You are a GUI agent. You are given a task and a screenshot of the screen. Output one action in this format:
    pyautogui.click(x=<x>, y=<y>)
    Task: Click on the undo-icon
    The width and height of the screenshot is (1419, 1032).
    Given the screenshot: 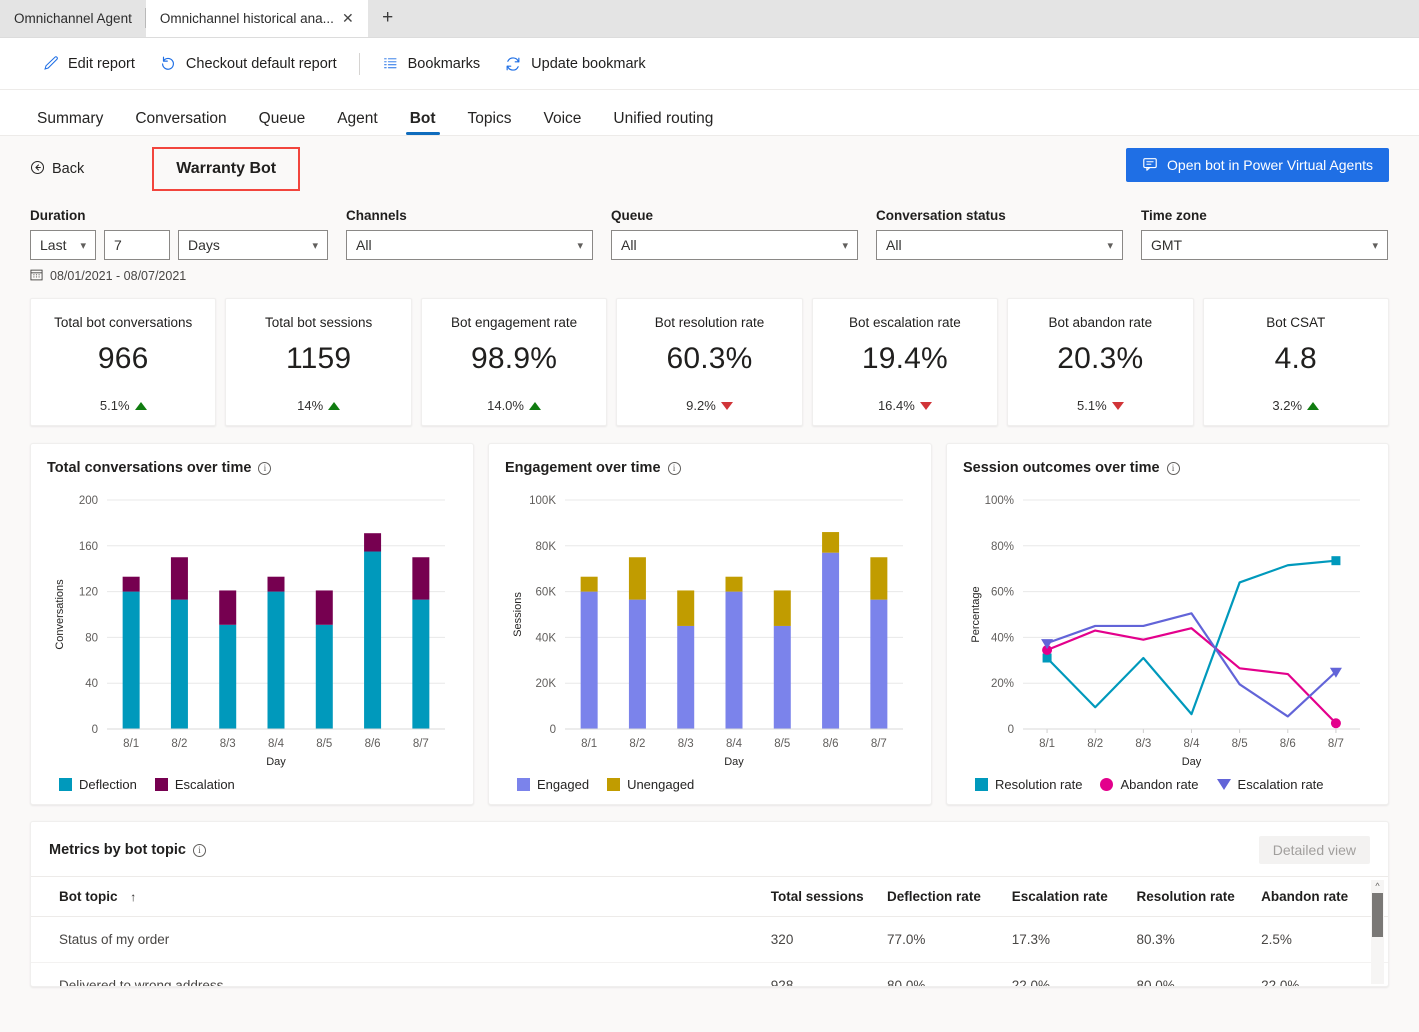 What is the action you would take?
    pyautogui.click(x=168, y=64)
    